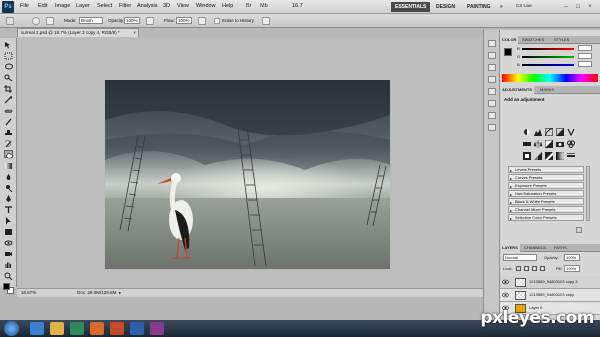 The width and height of the screenshot is (600, 337). I want to click on close-tab-icon: ×, so click(134, 33).